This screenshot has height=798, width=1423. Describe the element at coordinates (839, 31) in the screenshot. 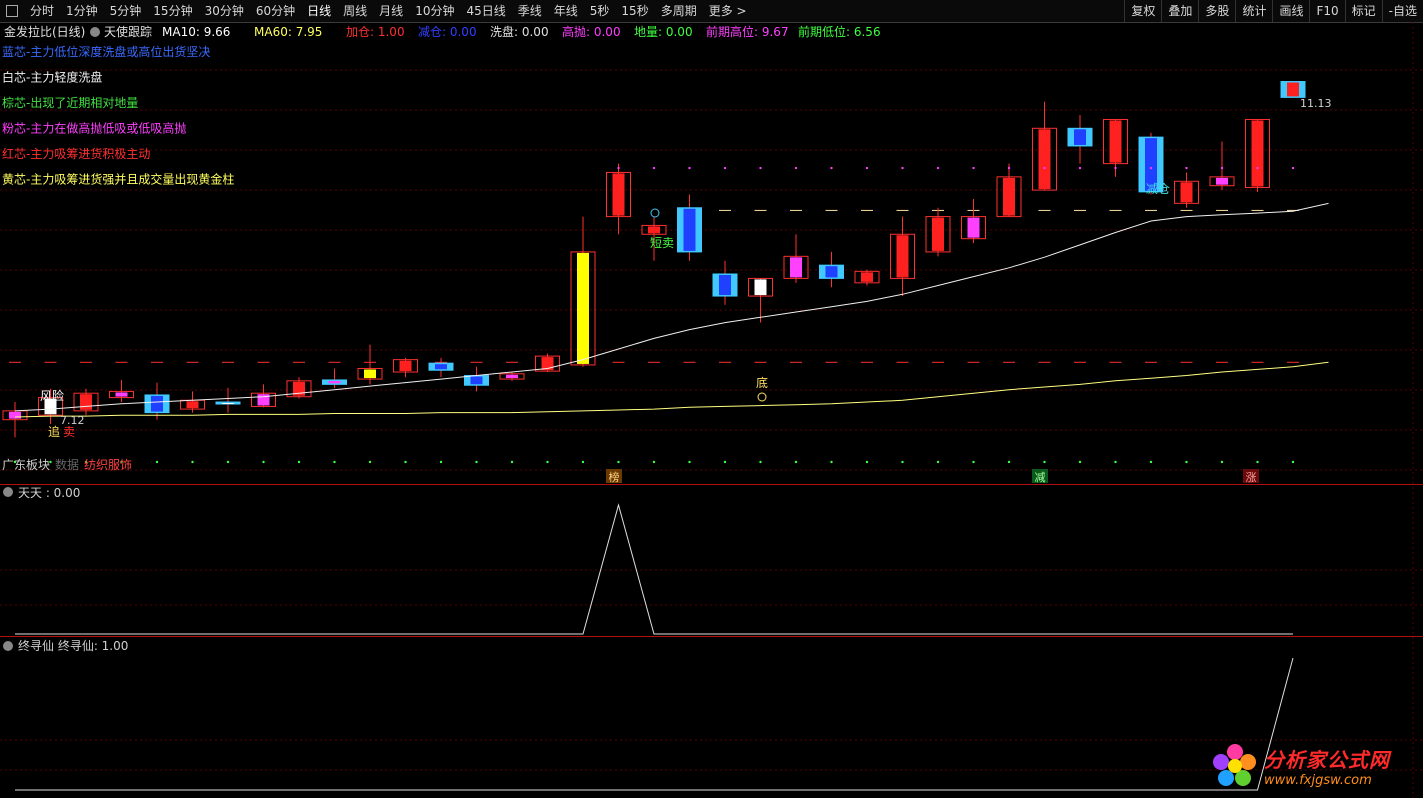

I see `header-value: 前期低位: 6.56` at that location.